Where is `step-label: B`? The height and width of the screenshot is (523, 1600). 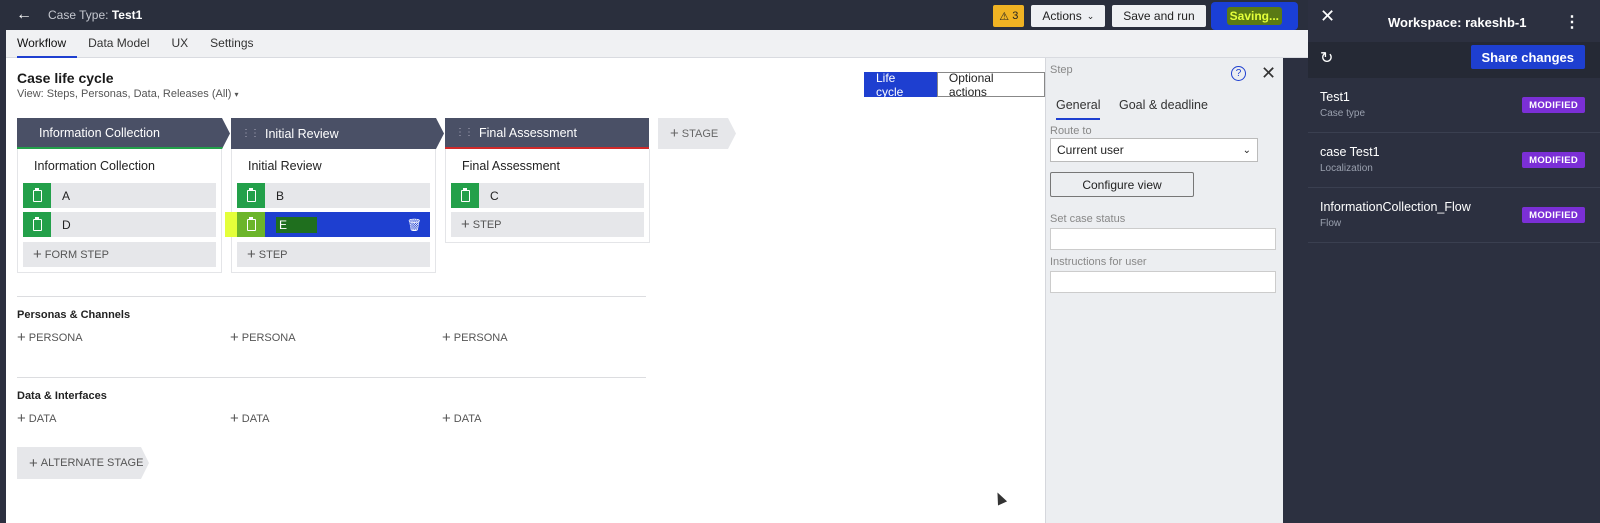
step-label: B is located at coordinates (280, 195).